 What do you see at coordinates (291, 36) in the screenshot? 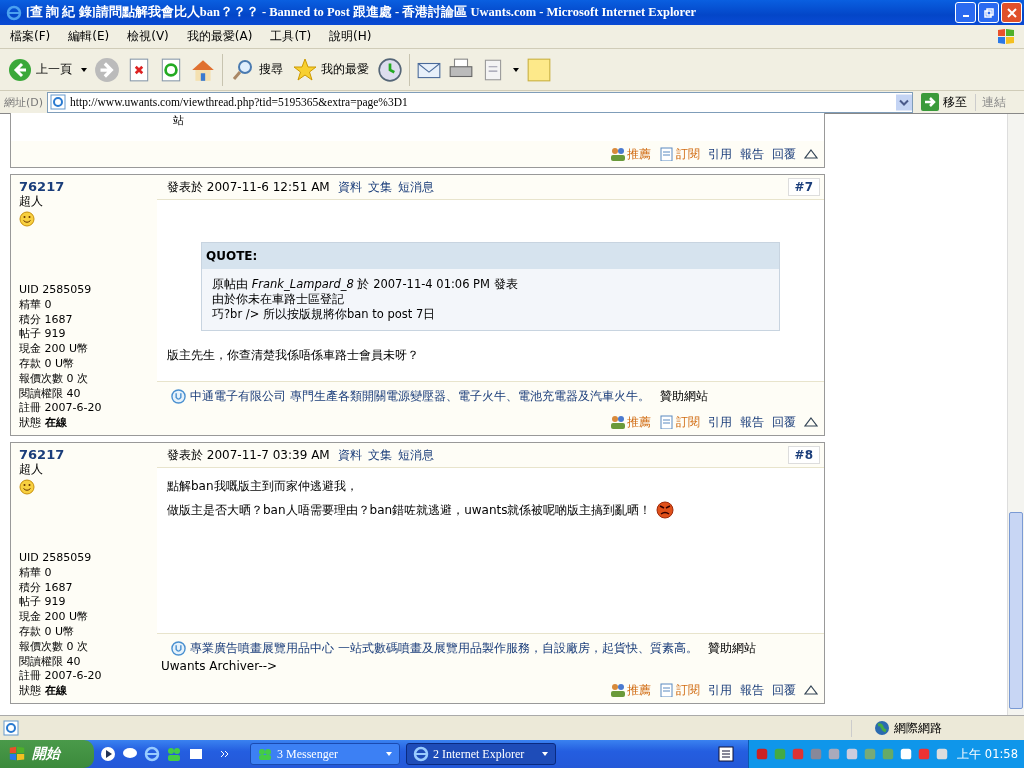
I see `menu-item: 工具(T)` at bounding box center [291, 36].